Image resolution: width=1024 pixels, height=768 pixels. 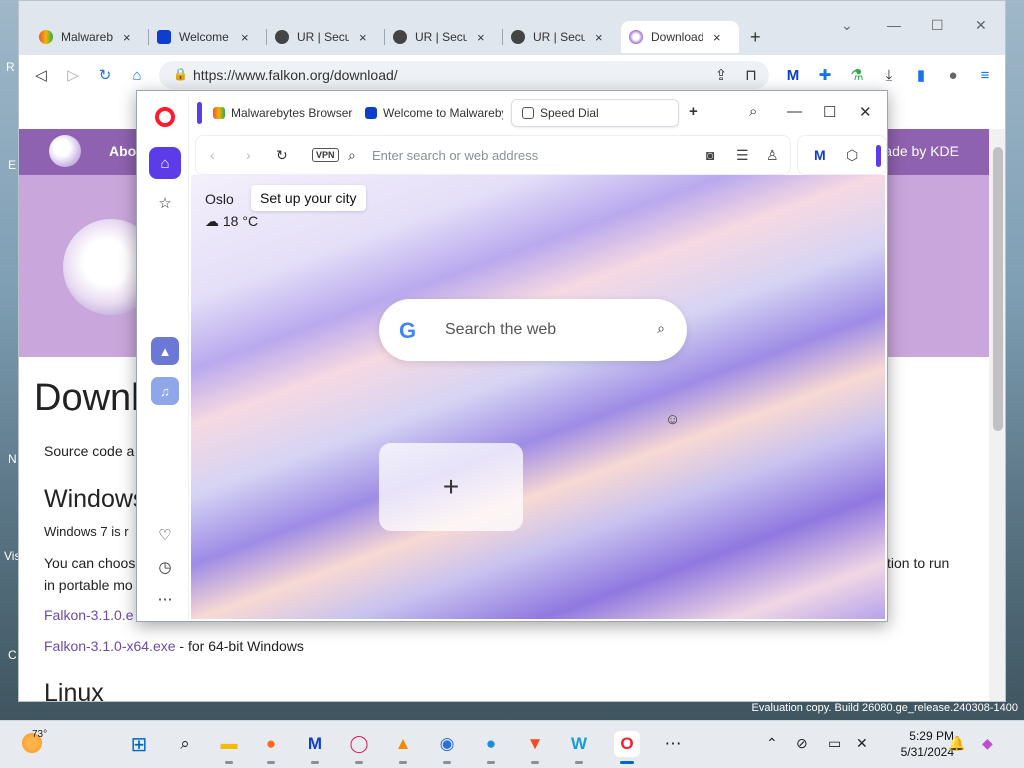 What do you see at coordinates (214, 221) in the screenshot?
I see `cloud-icon: ☁` at bounding box center [214, 221].